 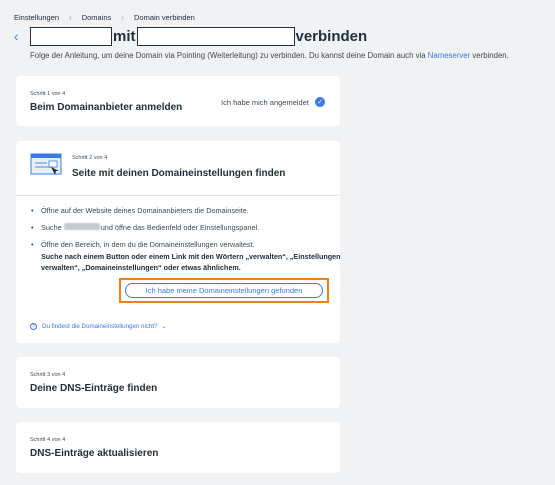 I want to click on step-label: Schritt 4 von 4, so click(x=48, y=440).